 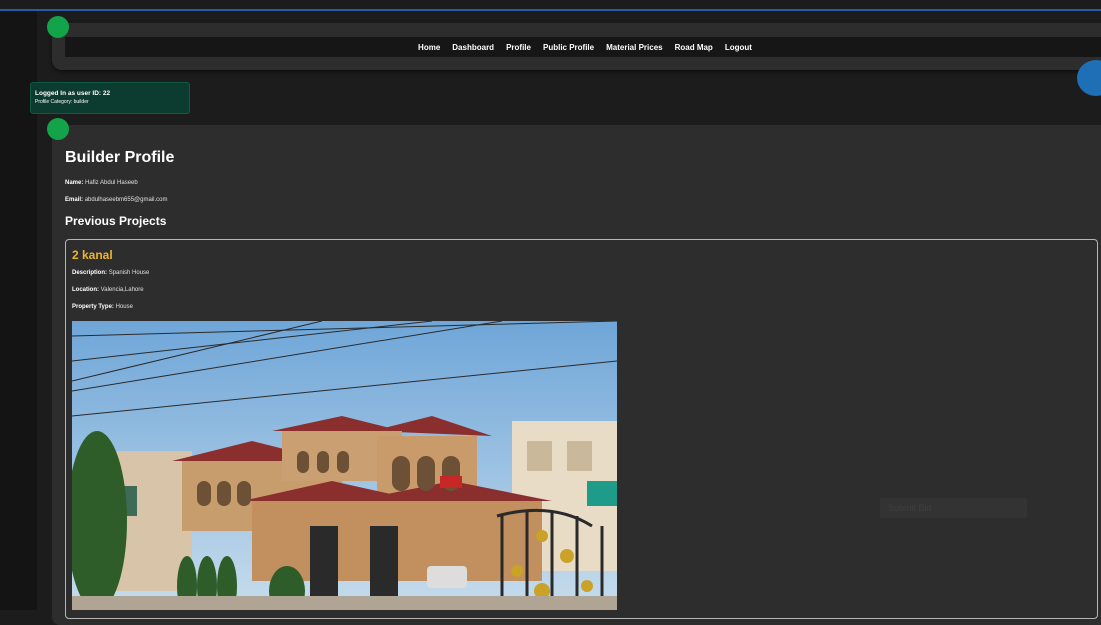 I want to click on property-type-label: Property Type:, so click(x=93, y=307).